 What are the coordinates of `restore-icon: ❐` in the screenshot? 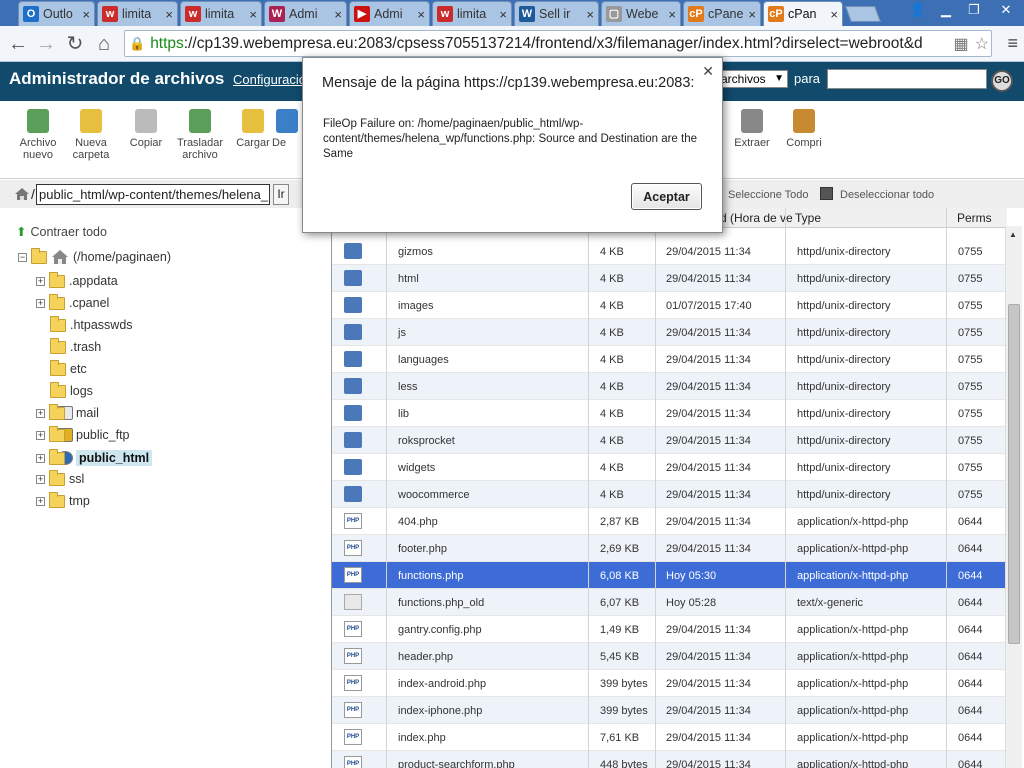 It's located at (974, 10).